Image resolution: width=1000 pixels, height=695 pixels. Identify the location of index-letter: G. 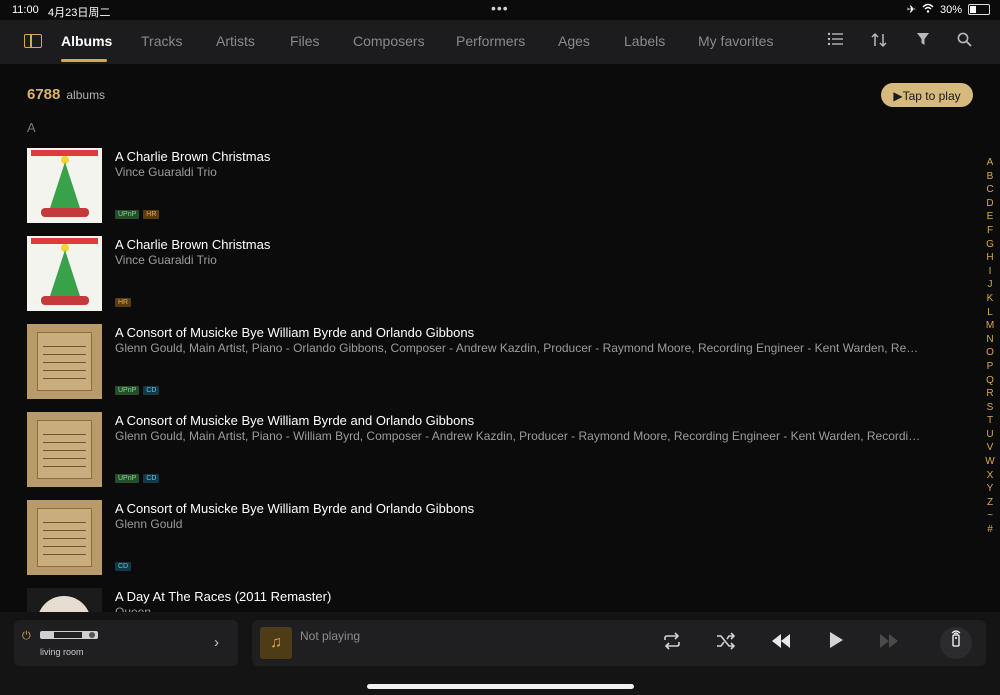
(990, 245).